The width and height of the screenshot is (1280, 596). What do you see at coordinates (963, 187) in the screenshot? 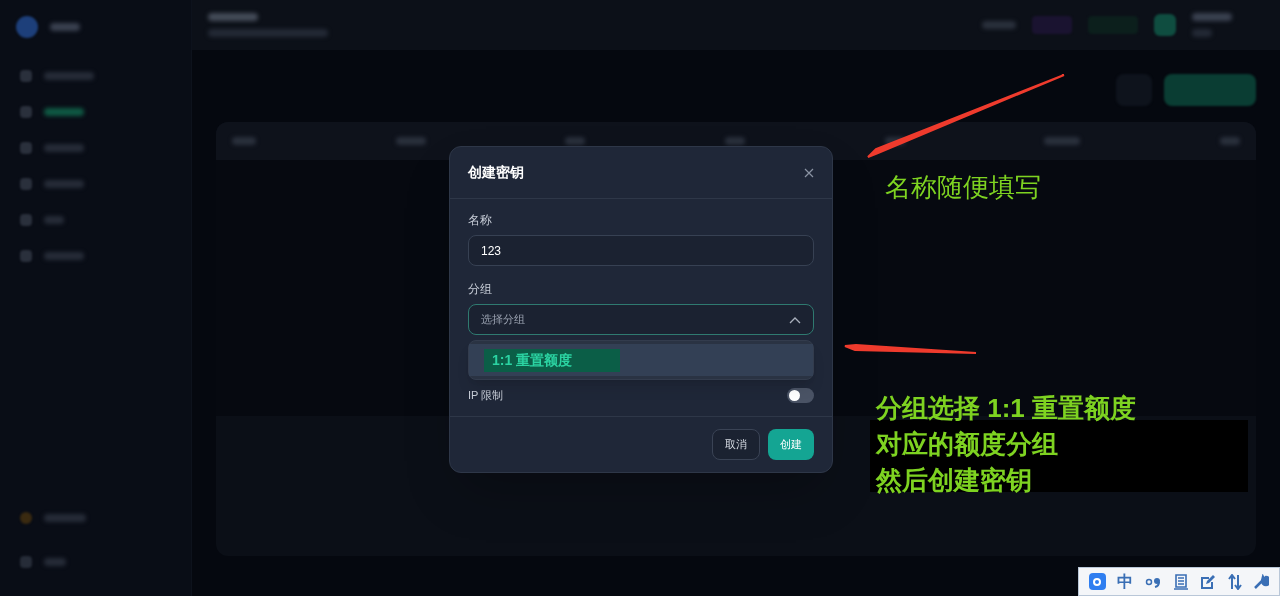
I see `annotation-text: 名称随便填写` at bounding box center [963, 187].